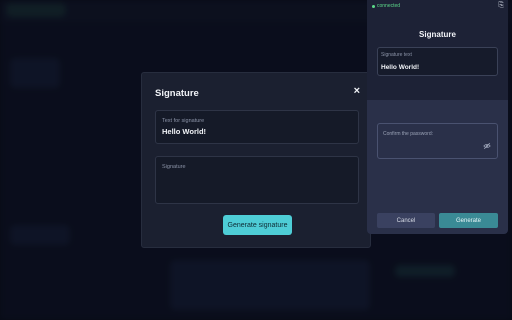 This screenshot has width=512, height=320. I want to click on connection-status: connected, so click(386, 6).